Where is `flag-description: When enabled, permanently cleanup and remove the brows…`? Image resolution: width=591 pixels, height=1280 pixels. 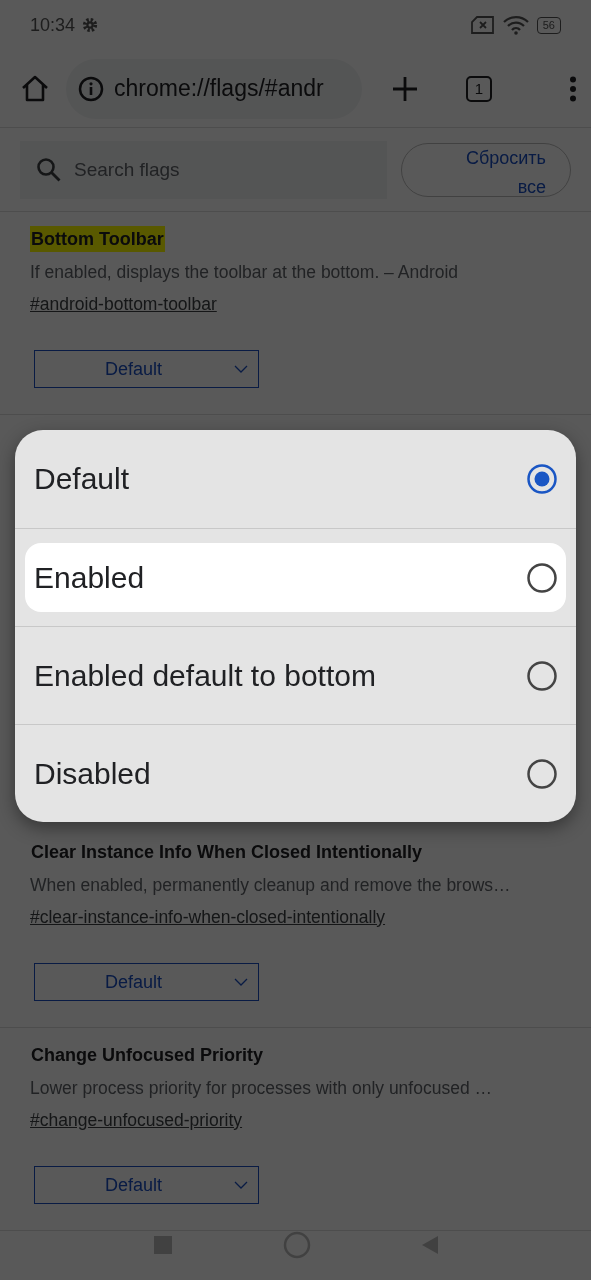
flag-description: When enabled, permanently cleanup and remove the brows… is located at coordinates (271, 885).